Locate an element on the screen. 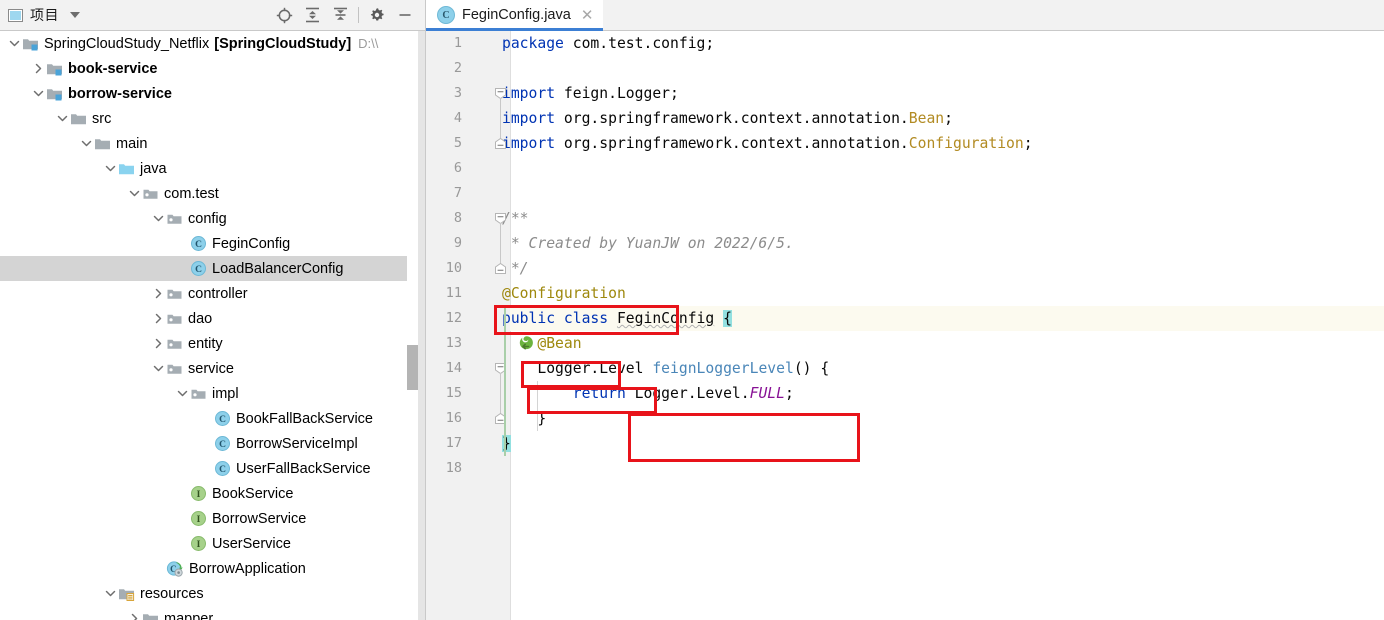 This screenshot has height=620, width=1384. tree-item-label: mapper is located at coordinates (189, 615).